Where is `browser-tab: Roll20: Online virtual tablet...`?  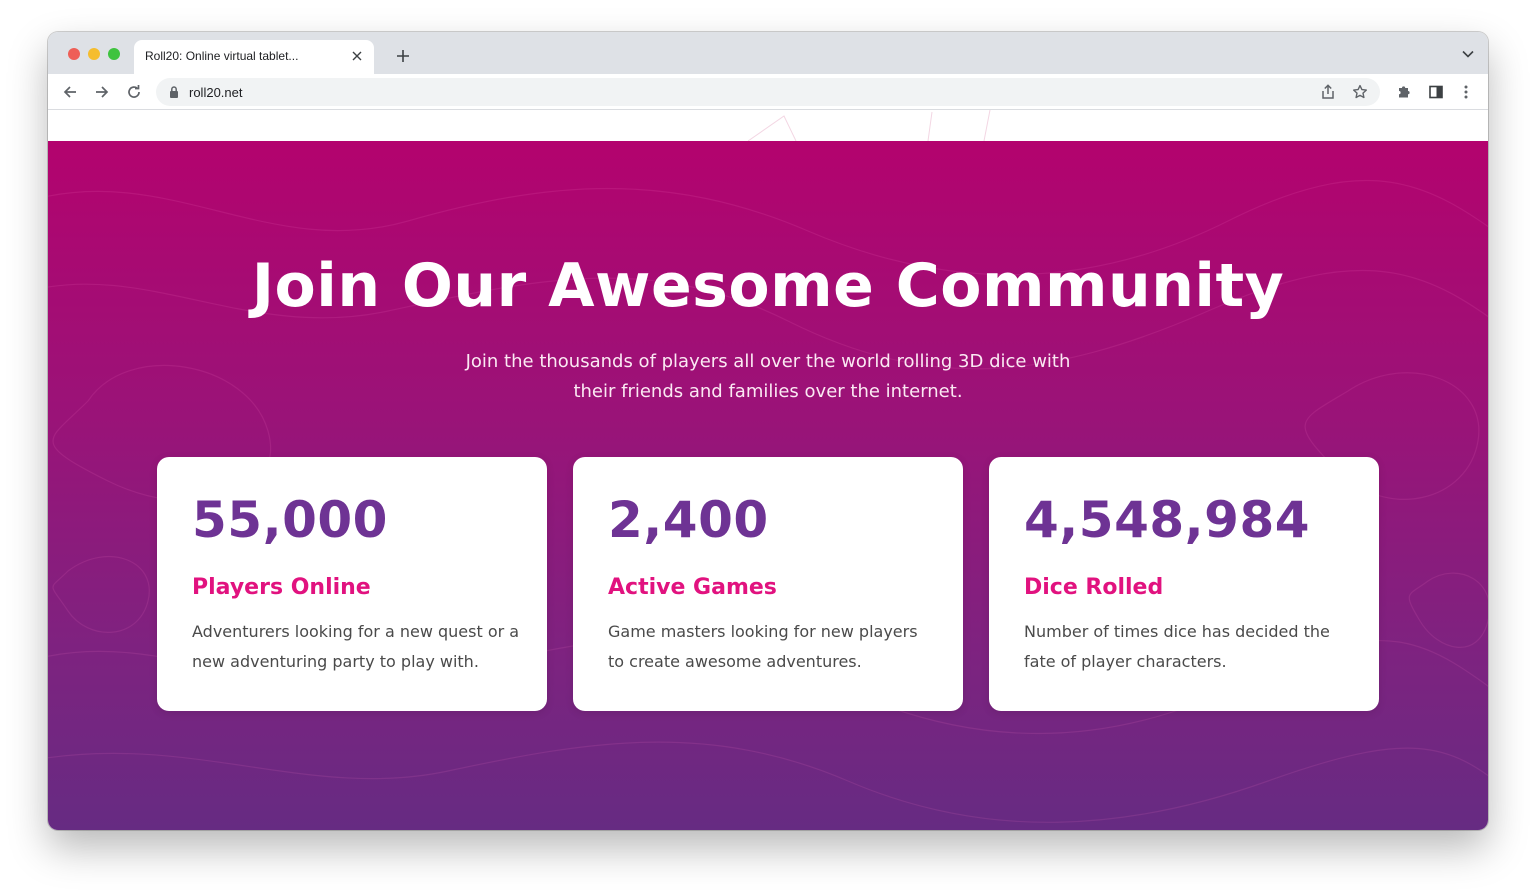 browser-tab: Roll20: Online virtual tablet... is located at coordinates (254, 57).